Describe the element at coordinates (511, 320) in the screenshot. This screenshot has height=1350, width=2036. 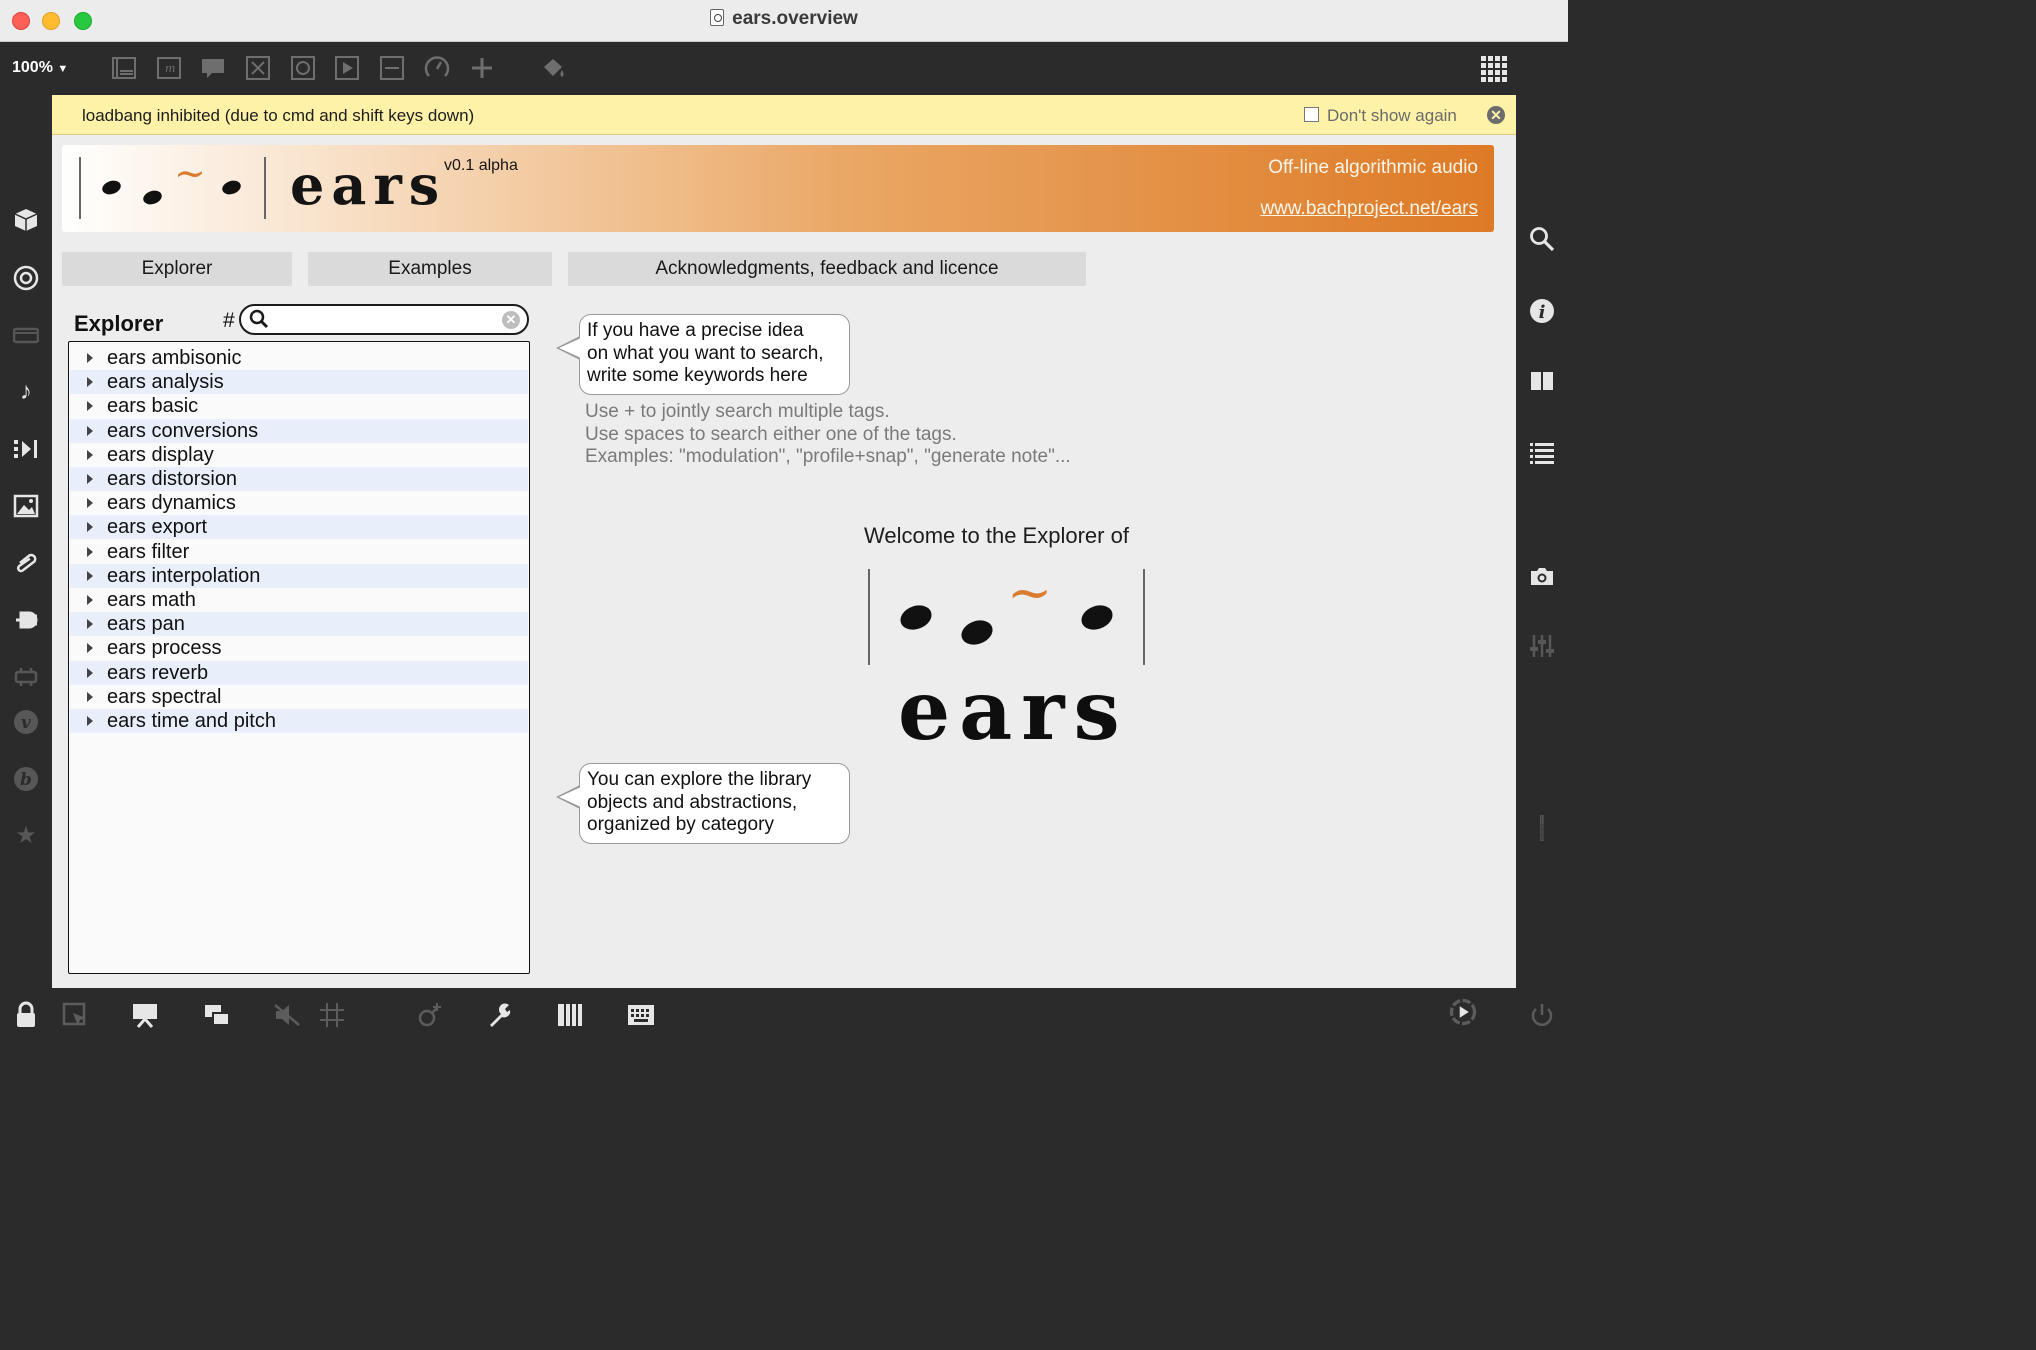
I see `clear-search-icon: ✕` at that location.